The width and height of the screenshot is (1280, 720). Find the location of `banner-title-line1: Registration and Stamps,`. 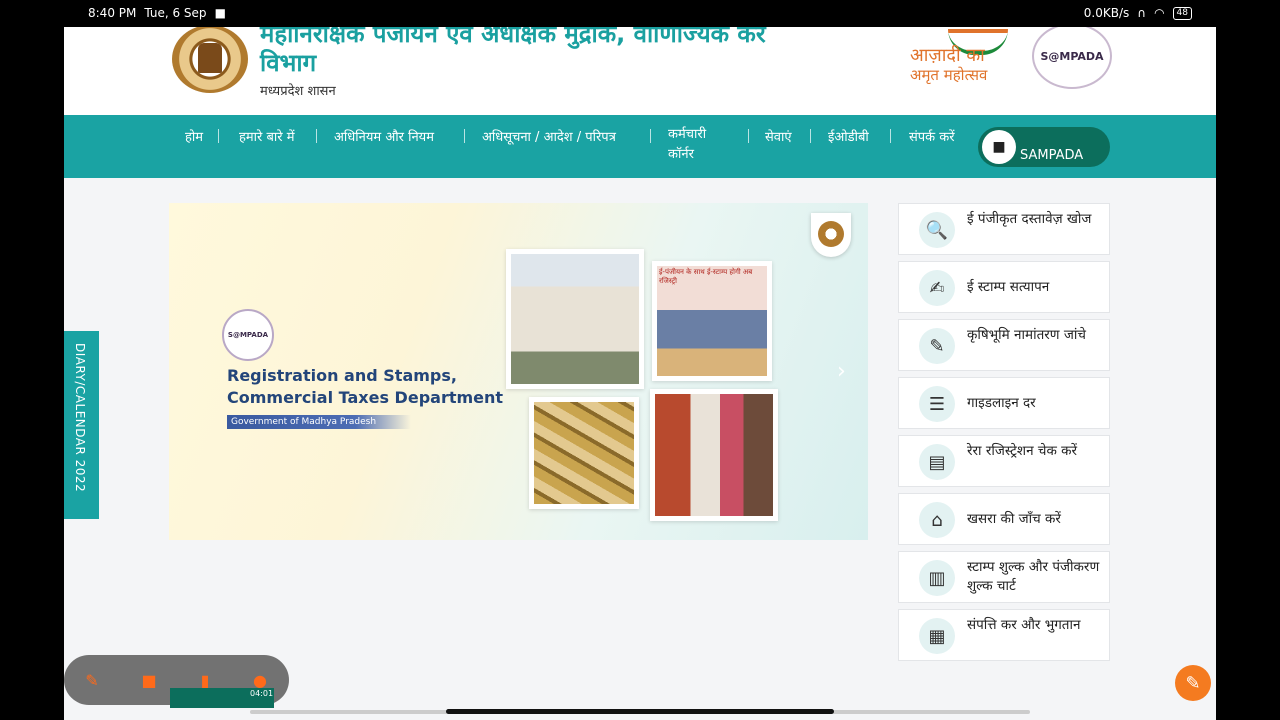

banner-title-line1: Registration and Stamps, is located at coordinates (342, 375).